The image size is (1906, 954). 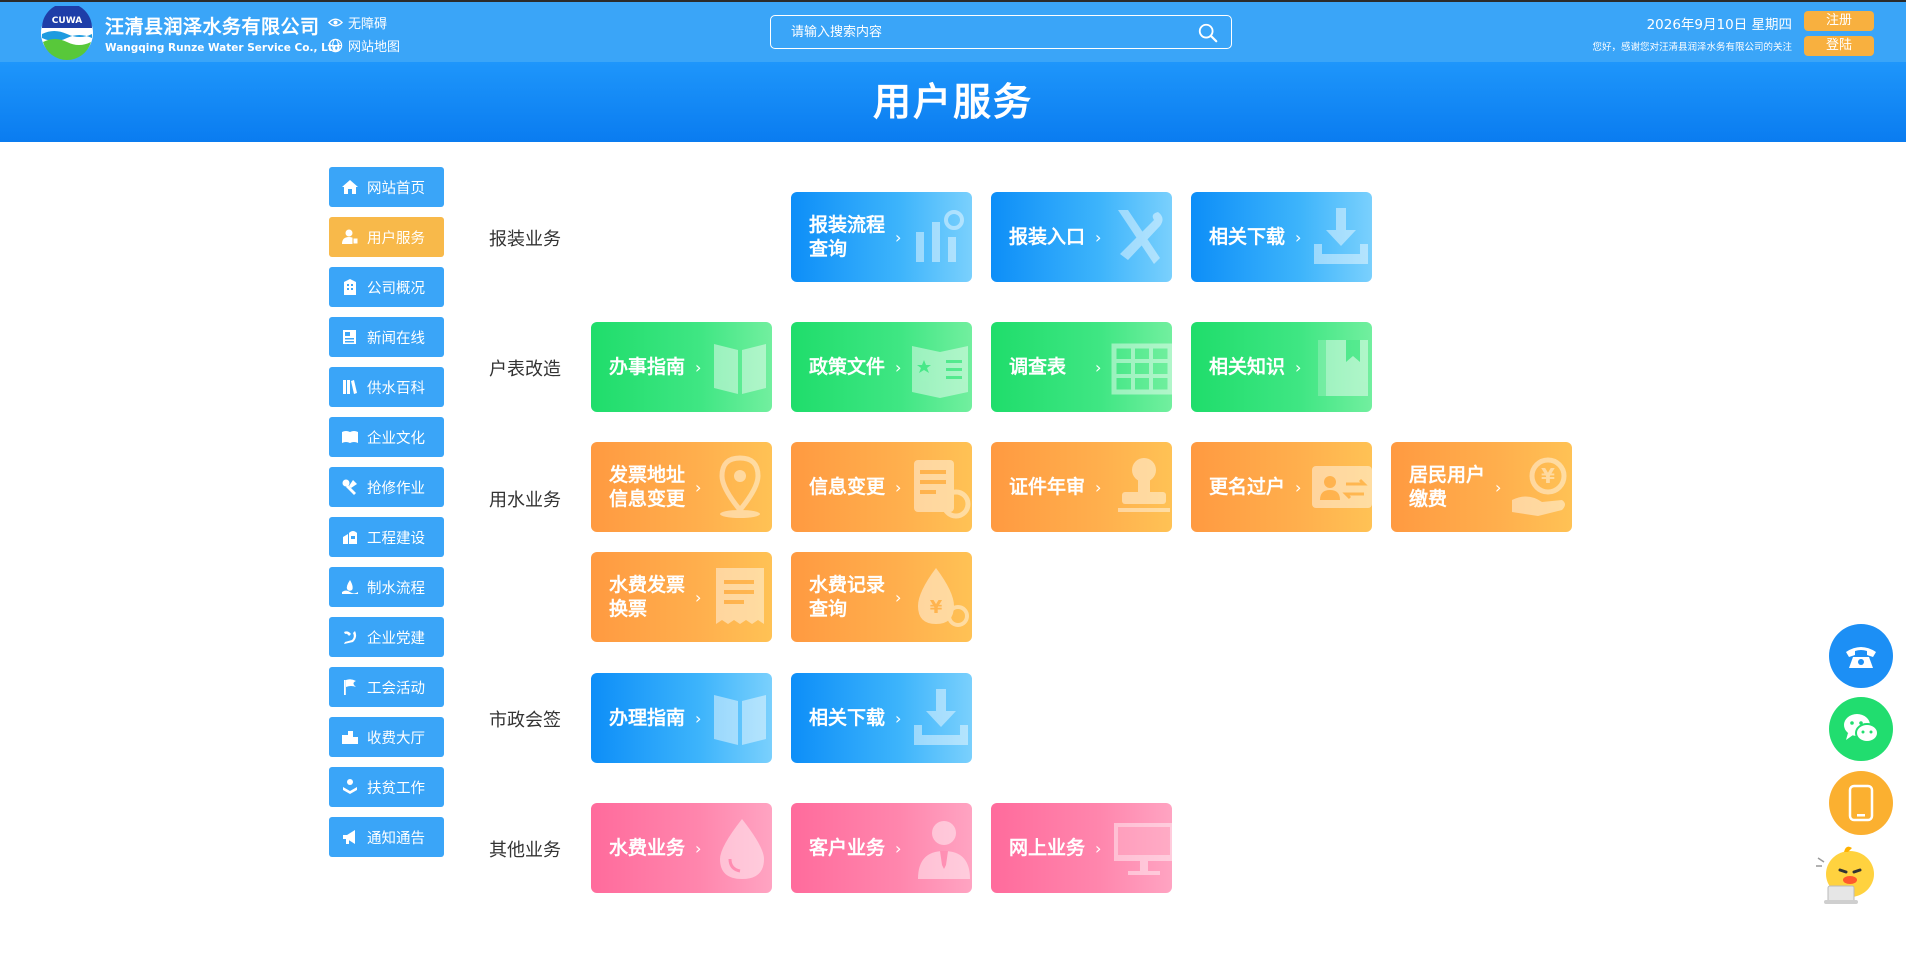 What do you see at coordinates (386, 637) in the screenshot?
I see `sidebar-item-party-building: 企业党建` at bounding box center [386, 637].